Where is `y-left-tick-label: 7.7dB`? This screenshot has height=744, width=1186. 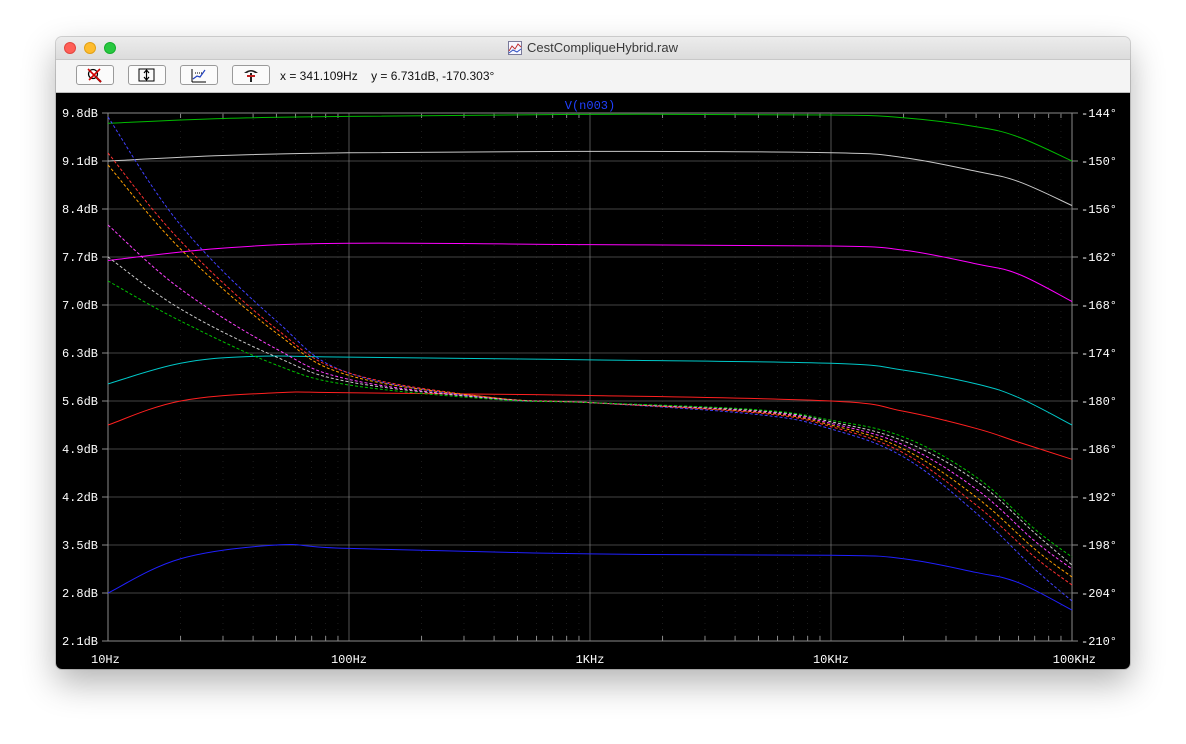
y-left-tick-label: 7.7dB is located at coordinates (80, 258).